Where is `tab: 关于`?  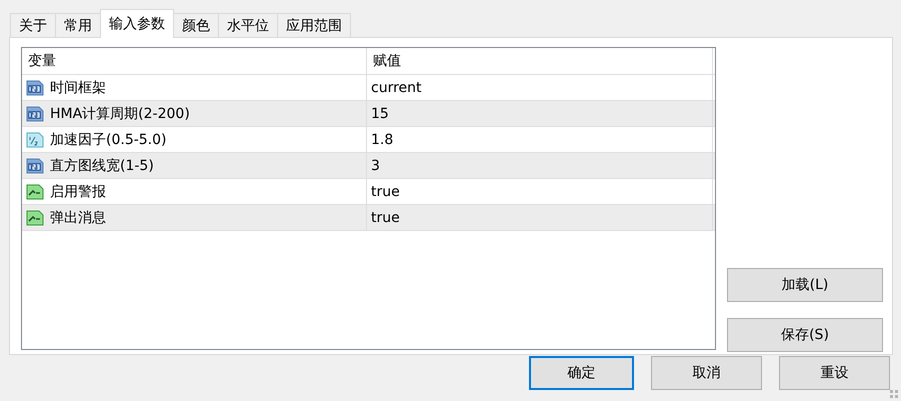
tab: 关于 is located at coordinates (33, 25).